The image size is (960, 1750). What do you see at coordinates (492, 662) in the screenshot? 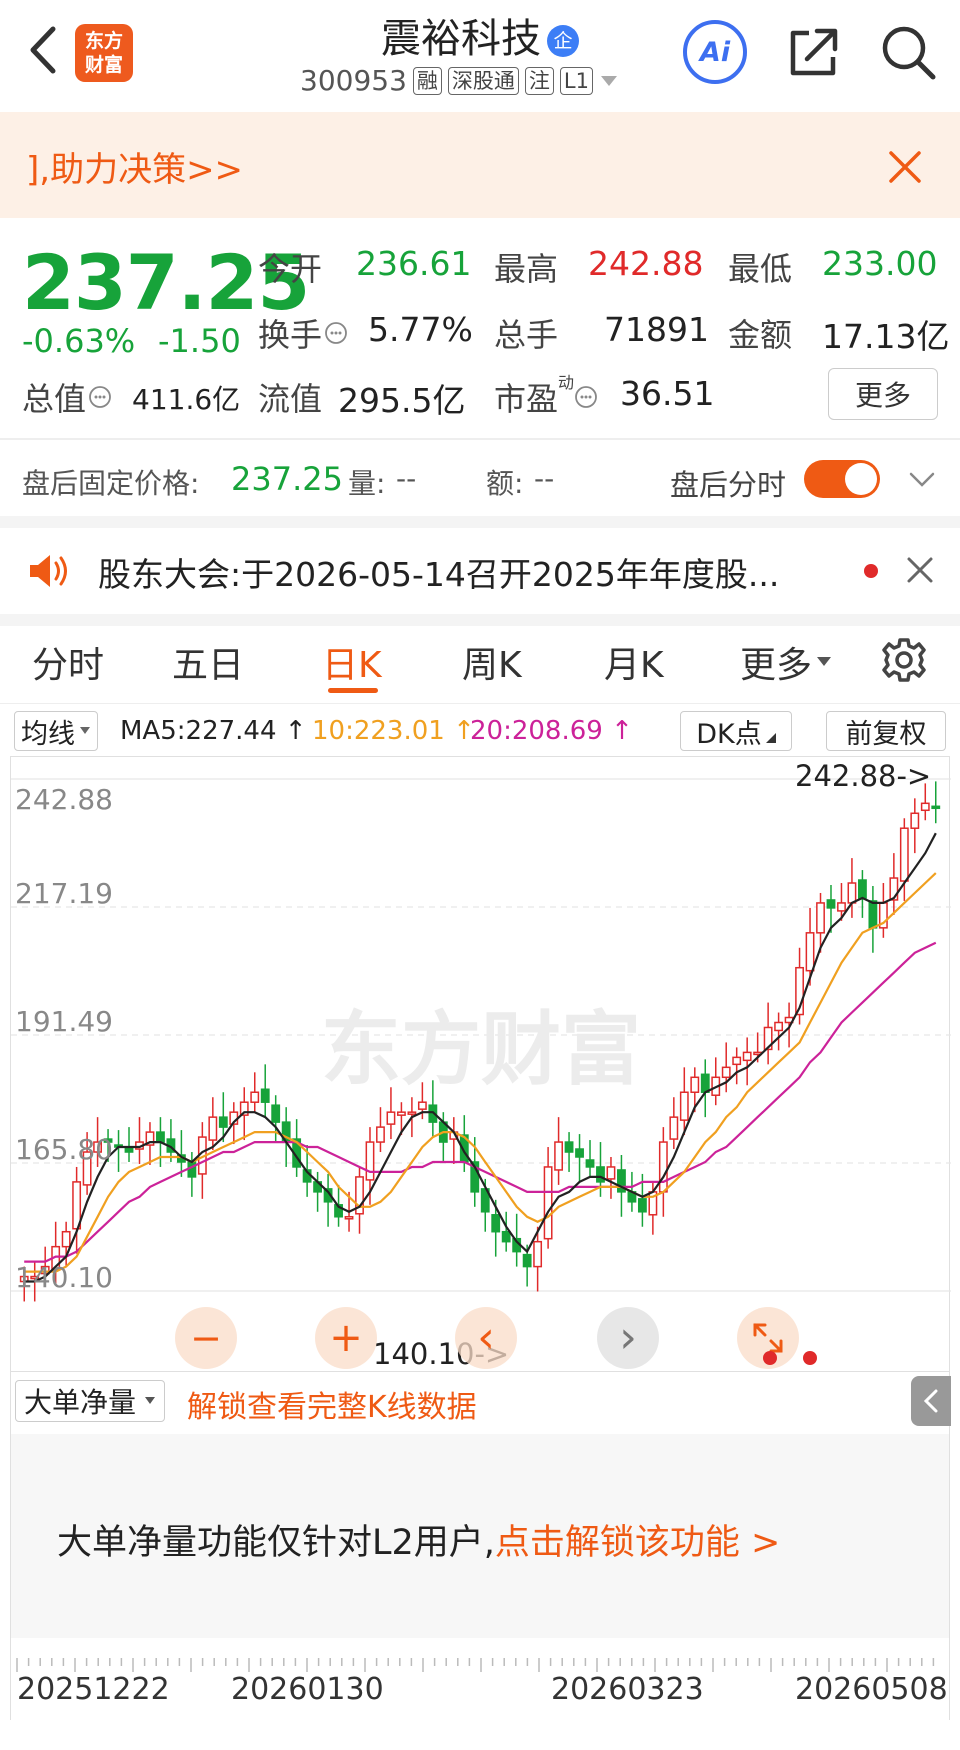
I see `tab-weekly-k: 周K` at bounding box center [492, 662].